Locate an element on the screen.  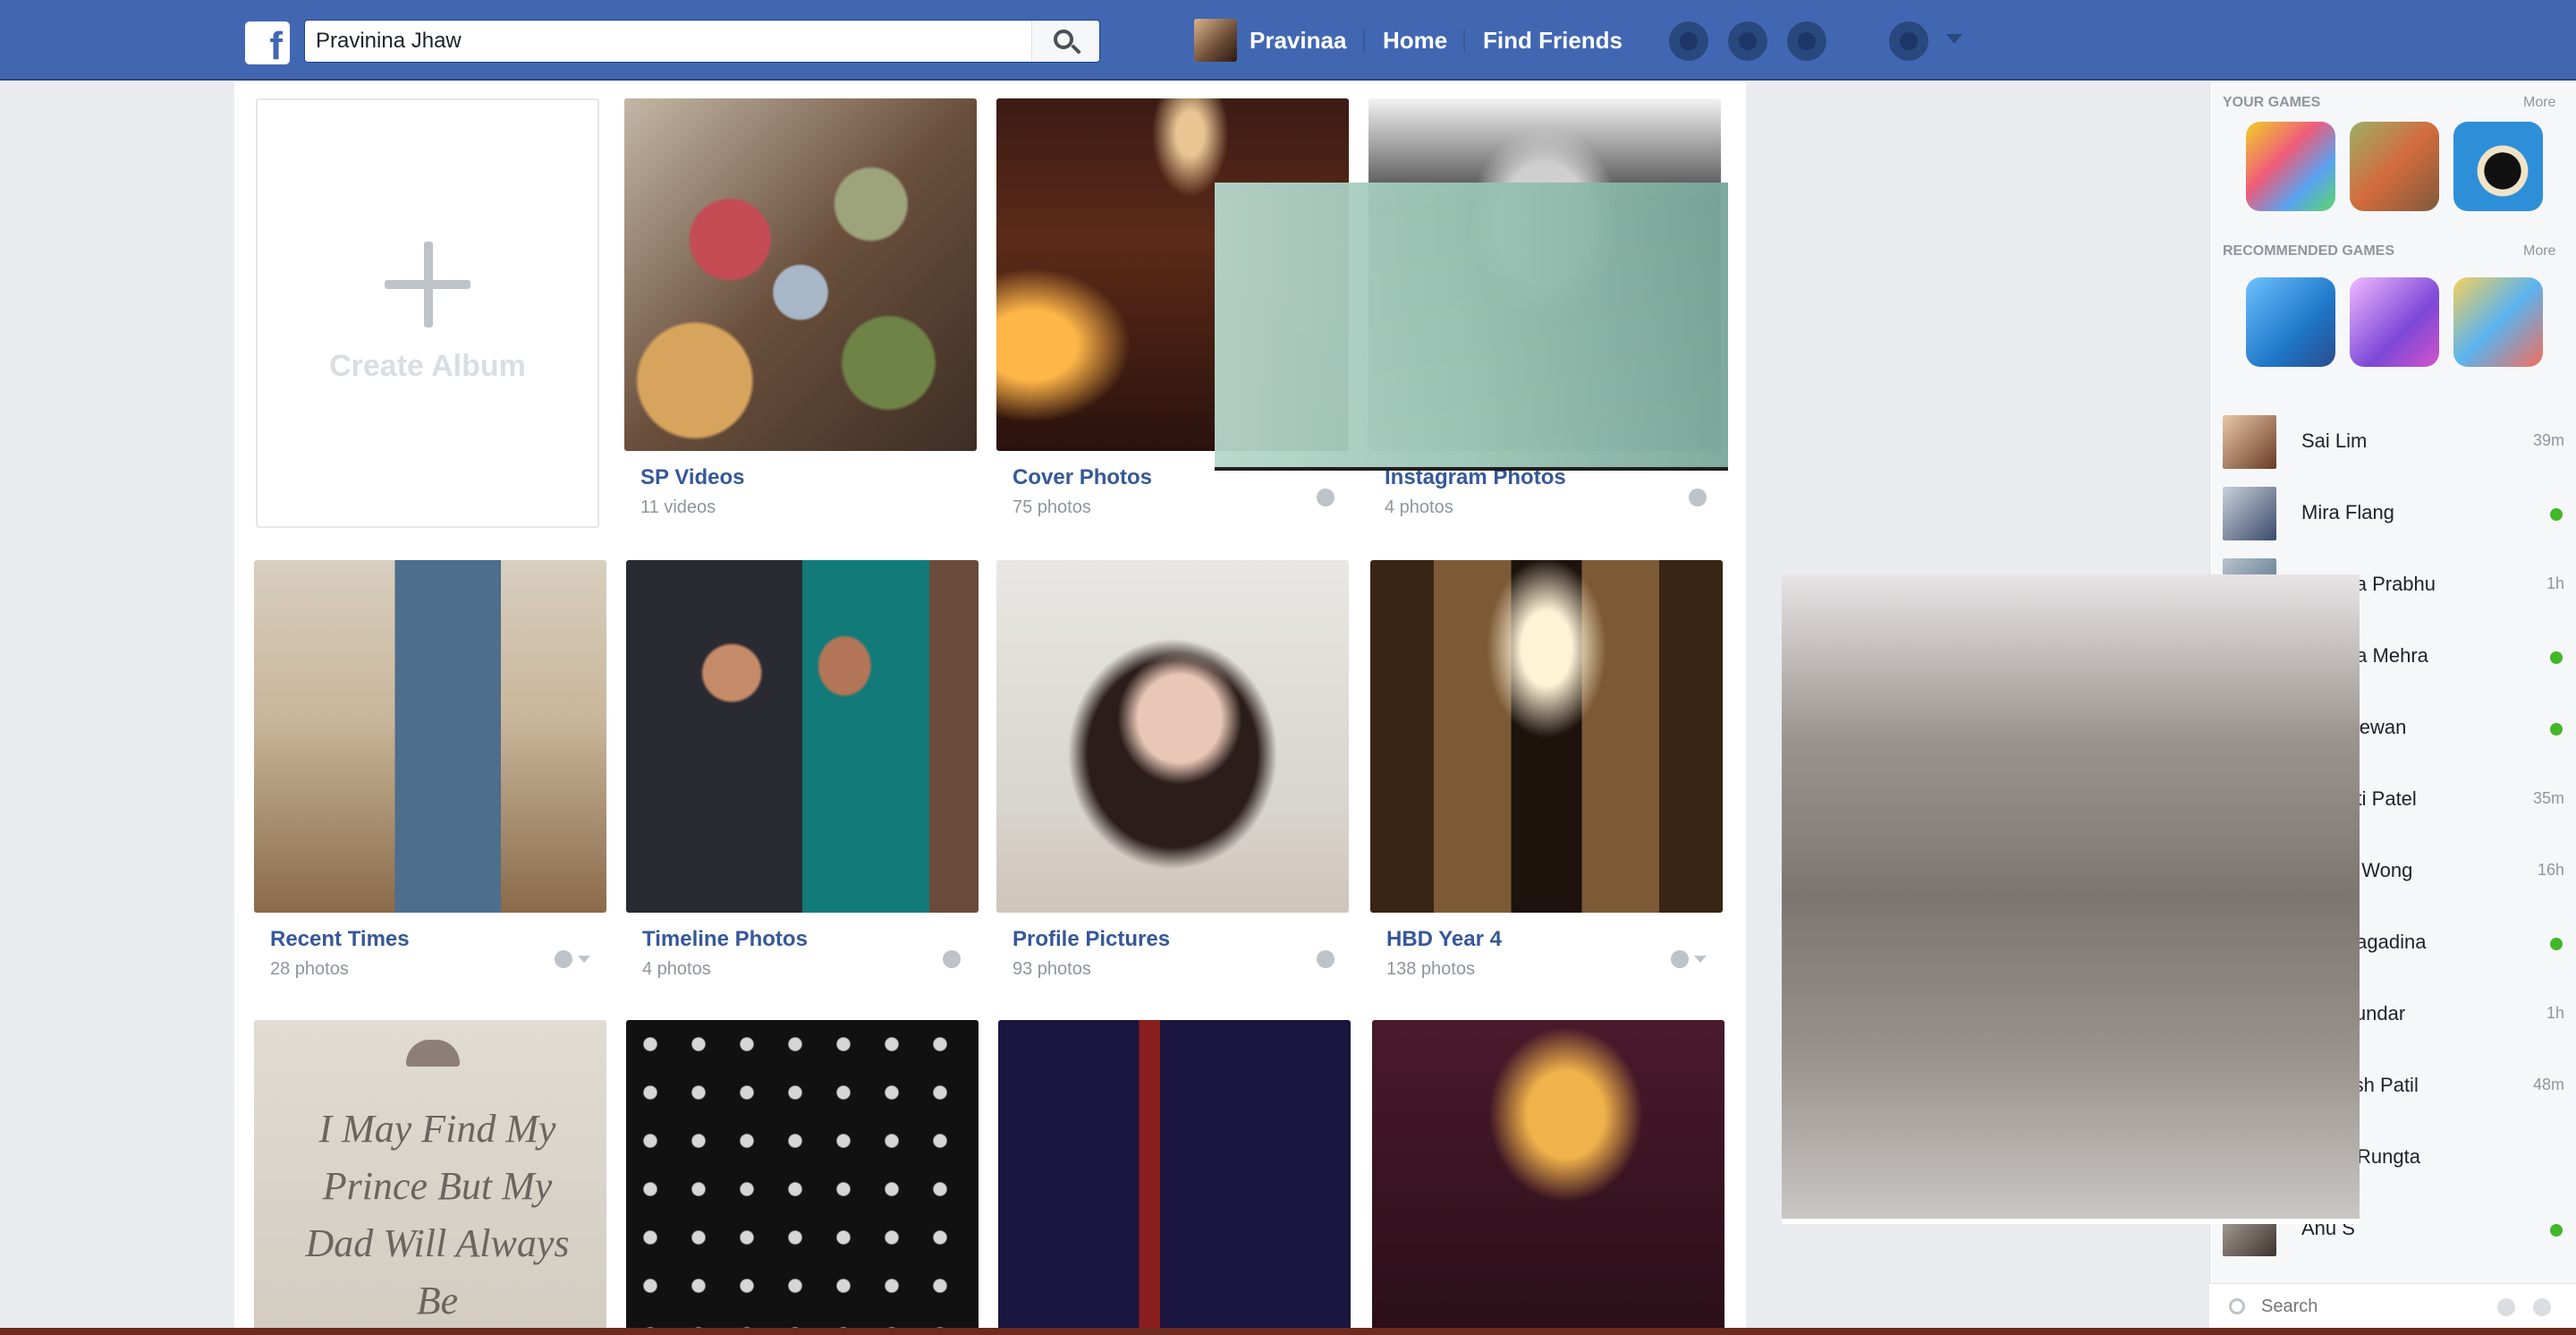
profile-link: Pravinaa is located at coordinates (1270, 40).